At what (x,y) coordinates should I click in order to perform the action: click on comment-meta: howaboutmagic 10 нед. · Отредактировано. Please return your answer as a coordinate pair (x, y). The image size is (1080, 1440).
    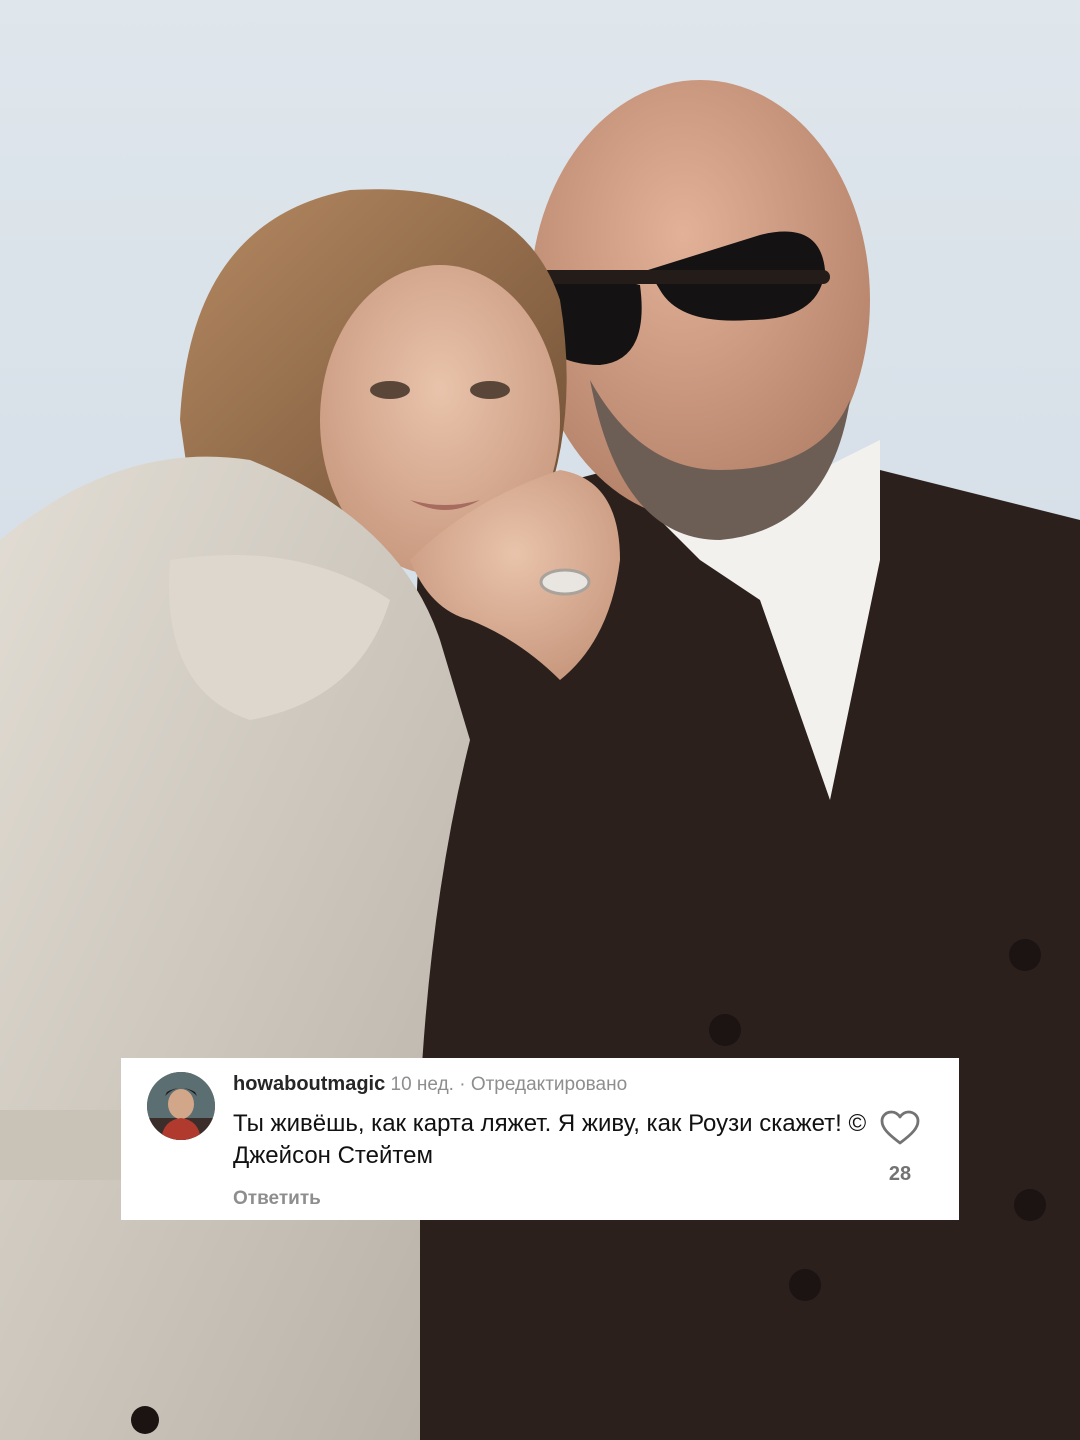
    Looking at the image, I should click on (430, 1084).